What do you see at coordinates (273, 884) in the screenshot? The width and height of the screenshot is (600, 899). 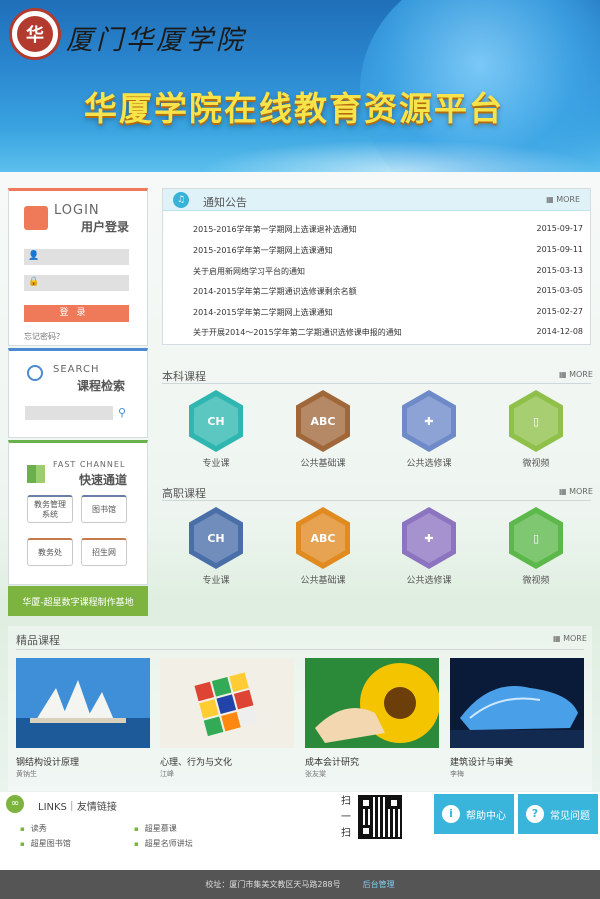 I see `footer-address: 校址：厦门市集美文教区天马路288号` at bounding box center [273, 884].